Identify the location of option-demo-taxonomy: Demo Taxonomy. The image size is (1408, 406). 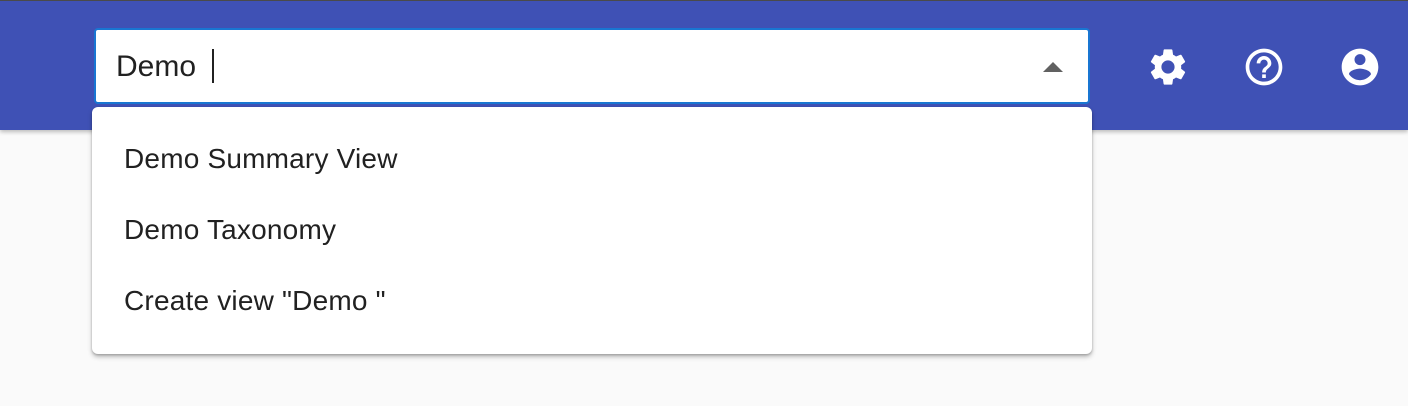
(592, 229).